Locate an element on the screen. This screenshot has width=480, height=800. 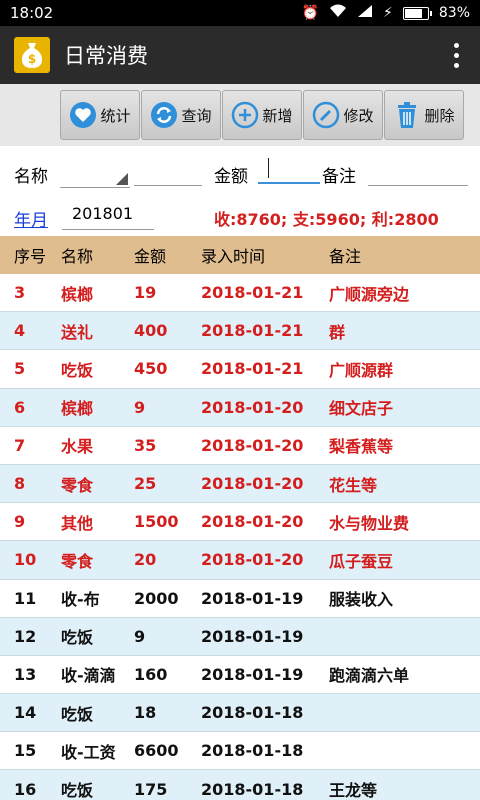
cell-index: 4 is located at coordinates (20, 331).